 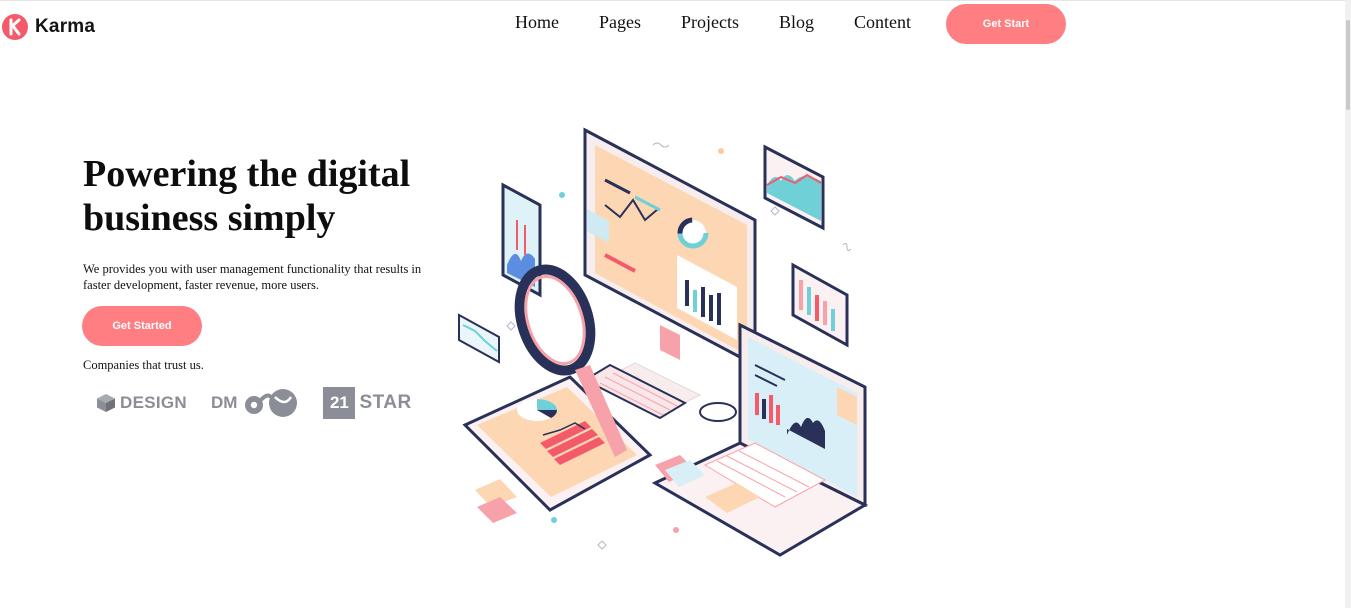 I want to click on partner-design-text: DESIGN, so click(x=153, y=402).